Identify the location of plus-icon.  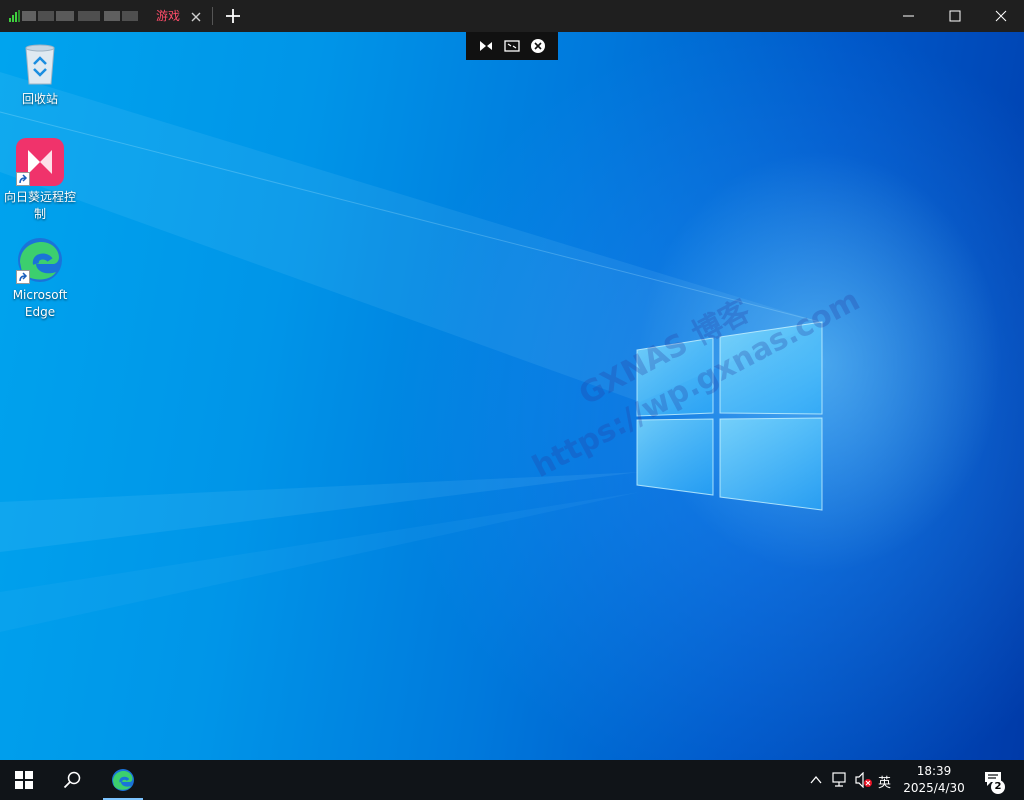
(233, 16).